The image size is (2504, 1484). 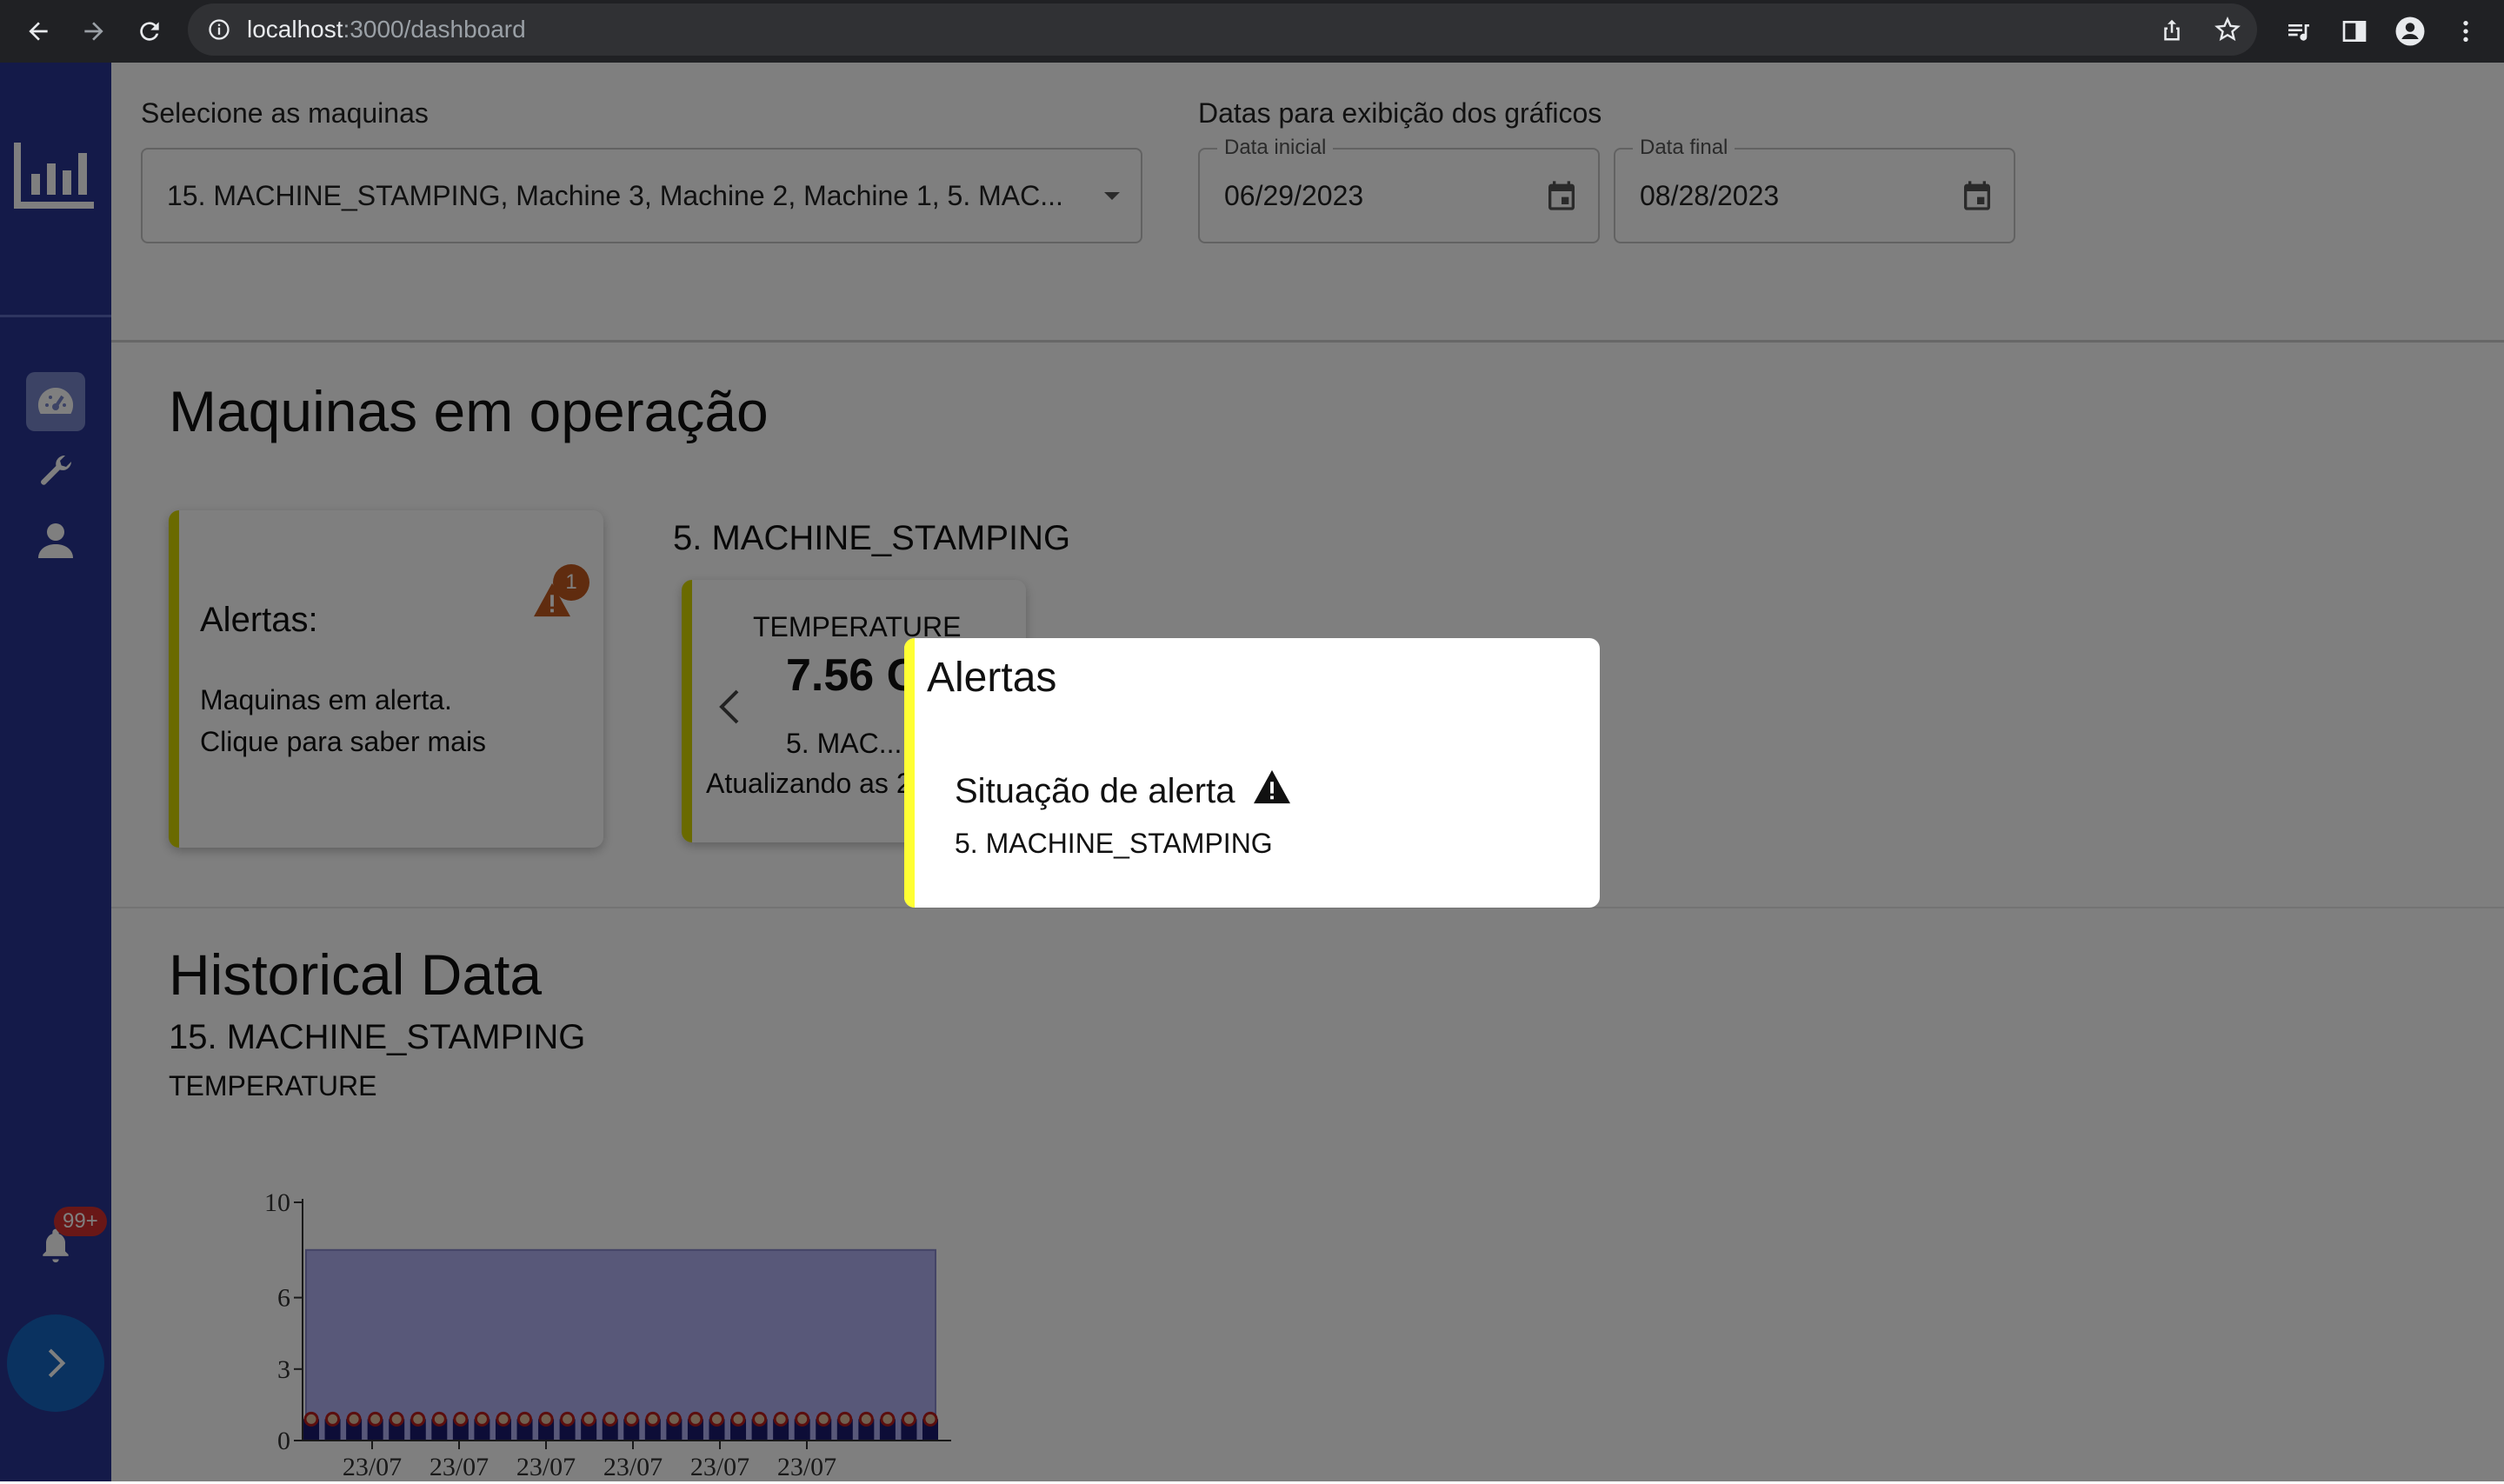 What do you see at coordinates (1114, 843) in the screenshot?
I see `alert-machine-name: 5. MACHINE_STAMPING` at bounding box center [1114, 843].